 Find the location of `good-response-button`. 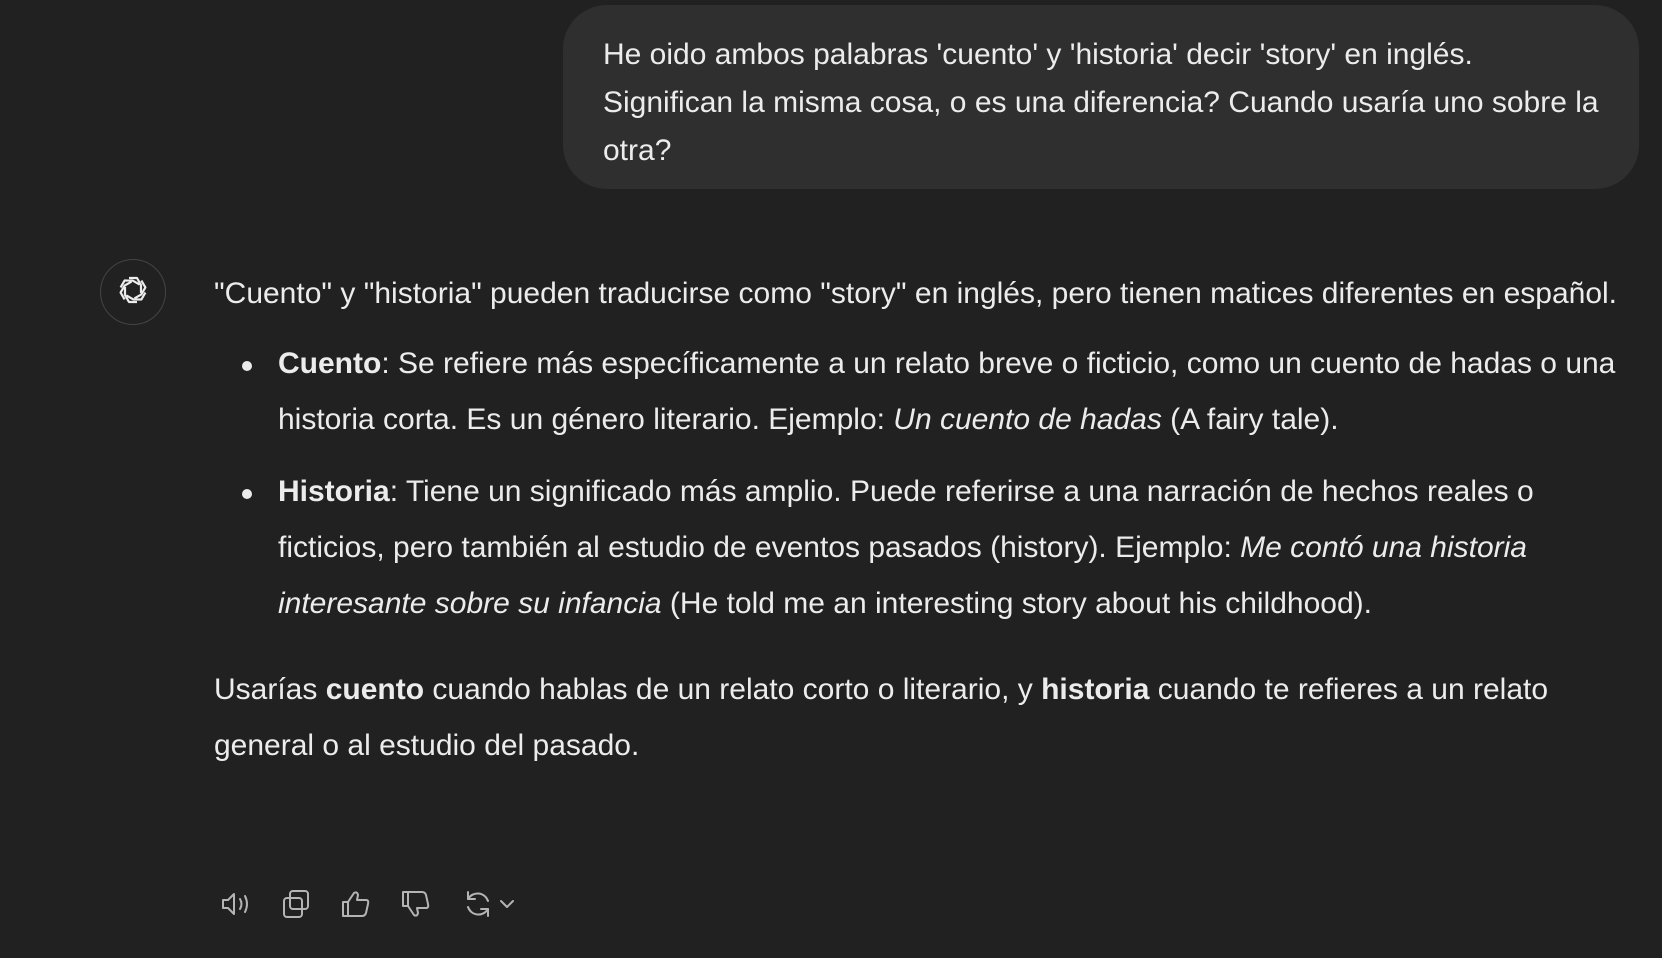

good-response-button is located at coordinates (356, 906).